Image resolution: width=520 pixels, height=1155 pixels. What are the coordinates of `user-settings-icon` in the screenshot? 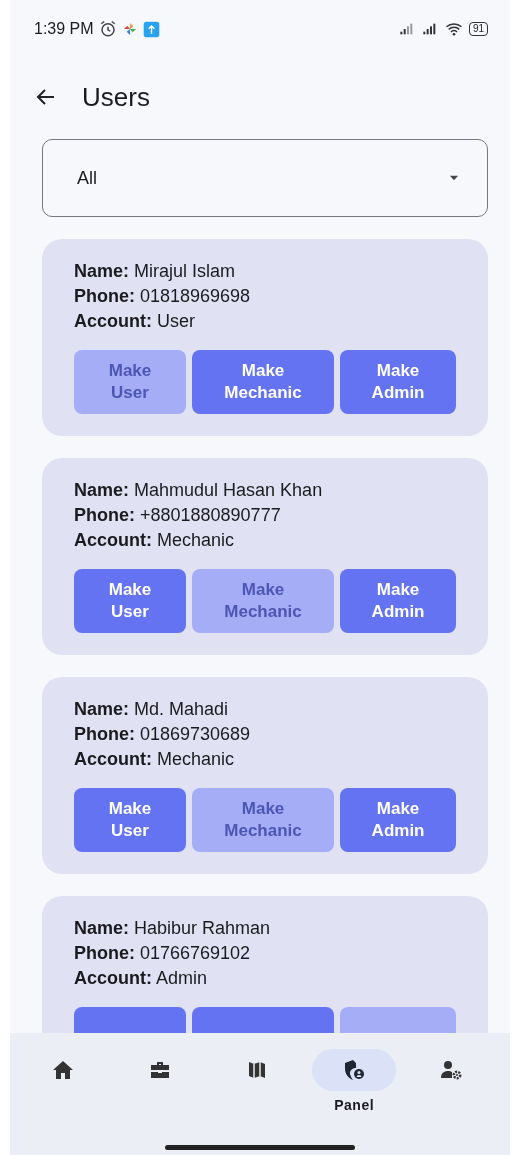 It's located at (451, 1070).